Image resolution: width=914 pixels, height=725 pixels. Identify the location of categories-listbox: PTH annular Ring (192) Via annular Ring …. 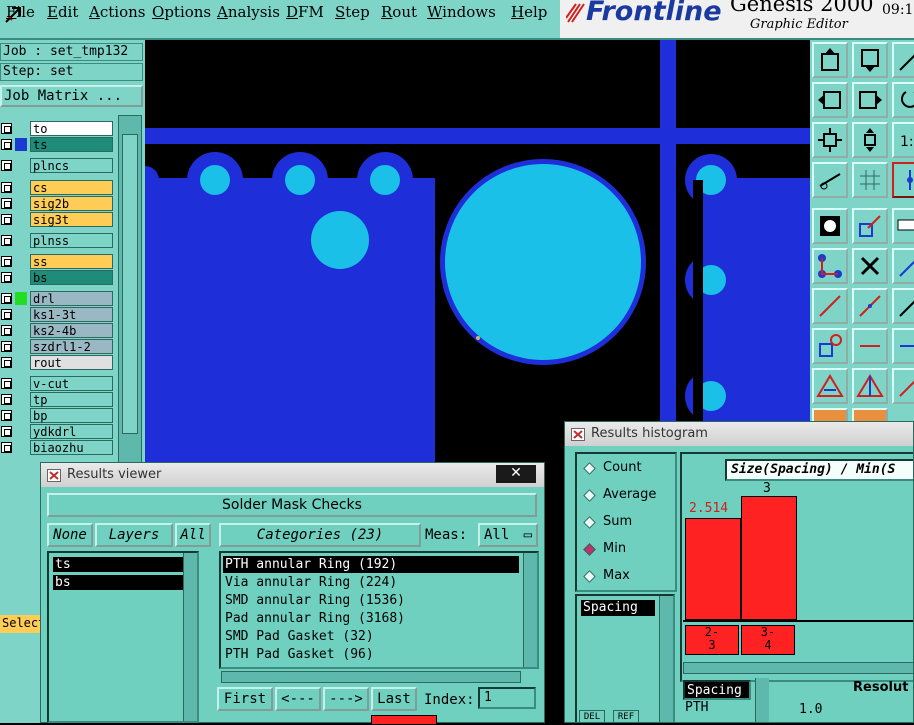
(379, 610).